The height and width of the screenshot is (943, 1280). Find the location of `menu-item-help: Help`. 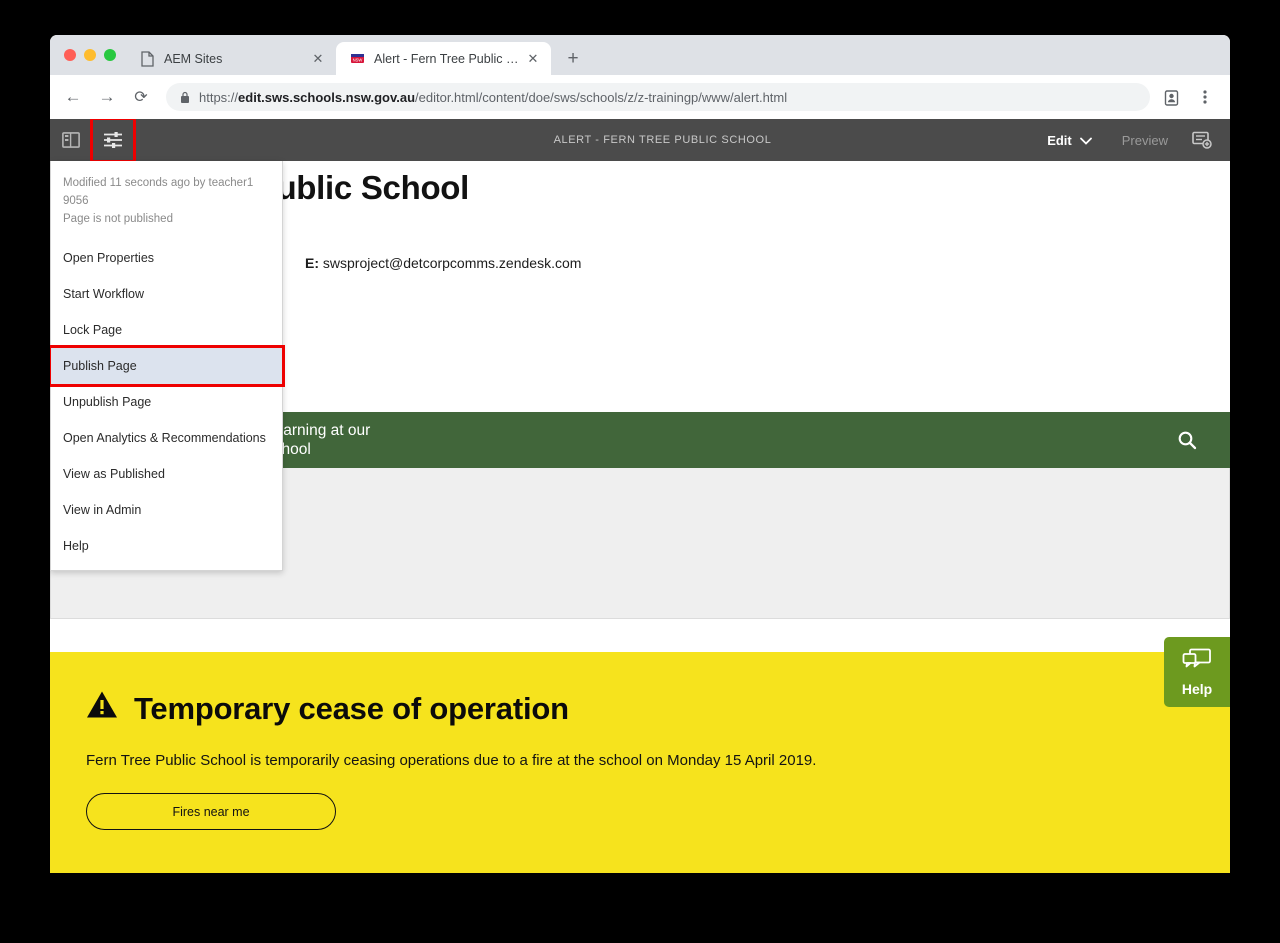

menu-item-help: Help is located at coordinates (166, 546).